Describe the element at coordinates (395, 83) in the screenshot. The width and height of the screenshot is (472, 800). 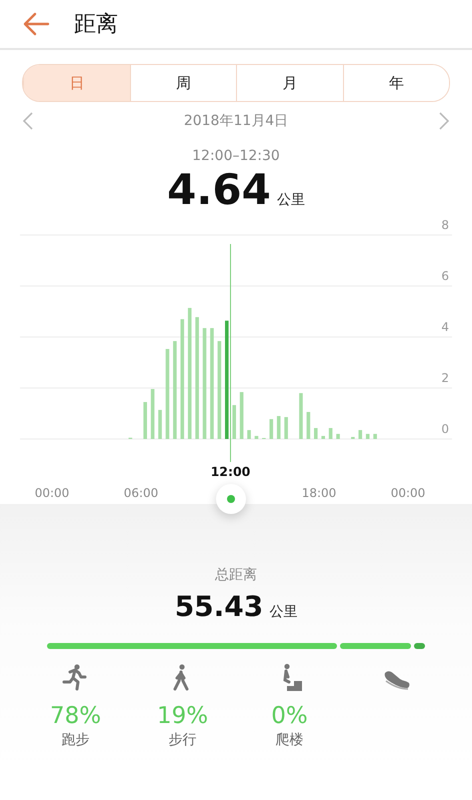
I see `period-tab: 年` at that location.